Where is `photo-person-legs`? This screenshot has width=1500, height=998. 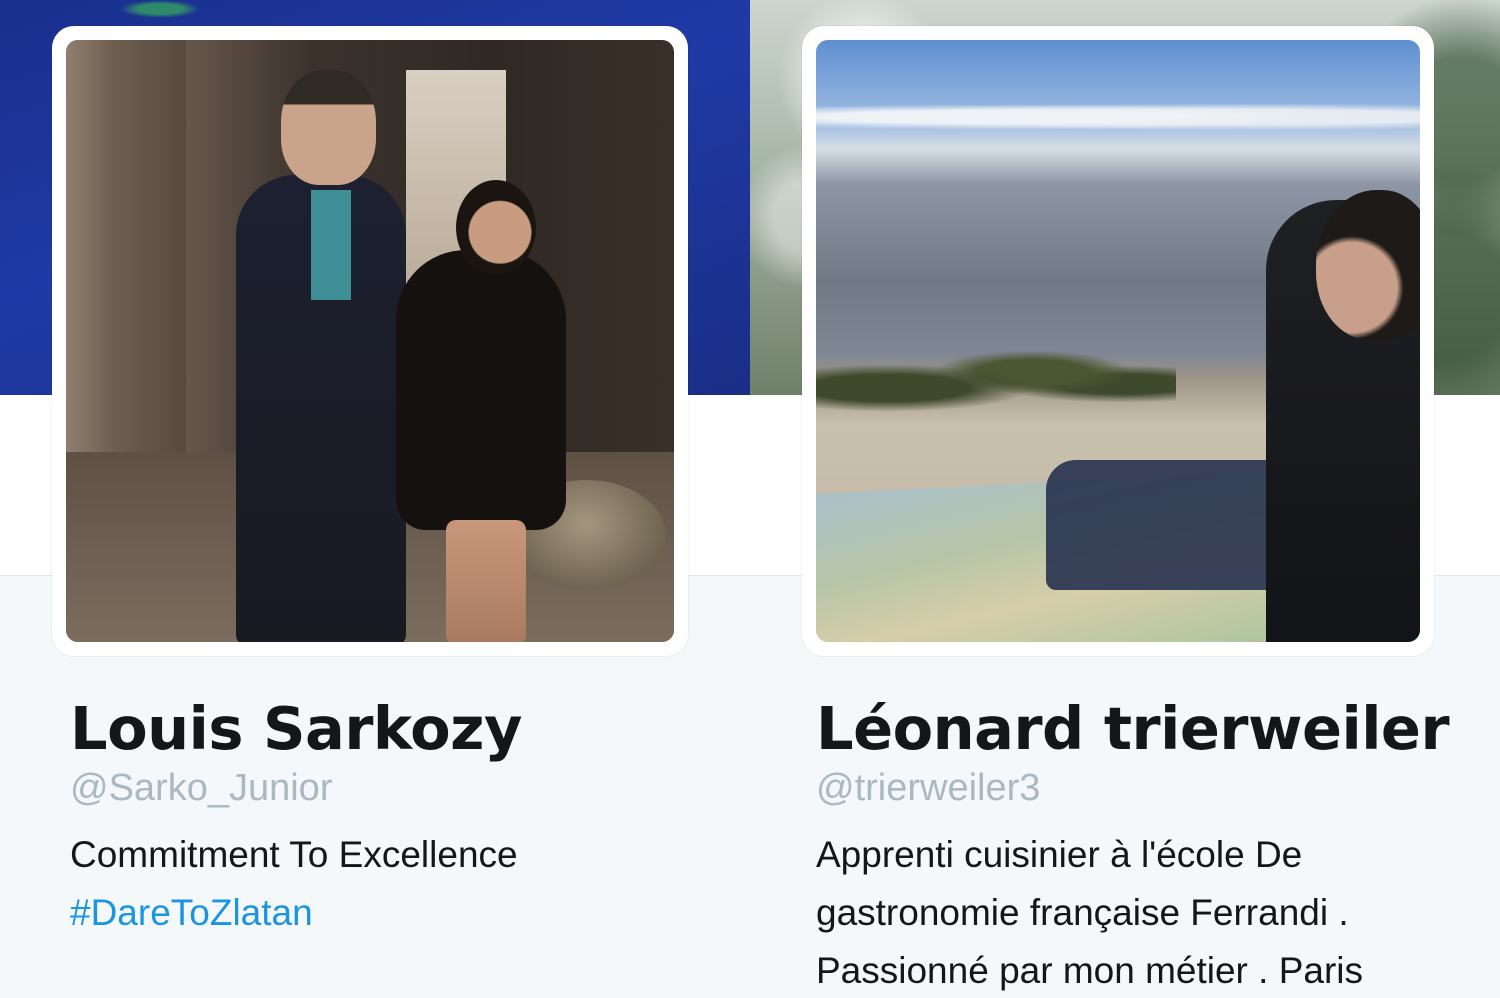 photo-person-legs is located at coordinates (486, 581).